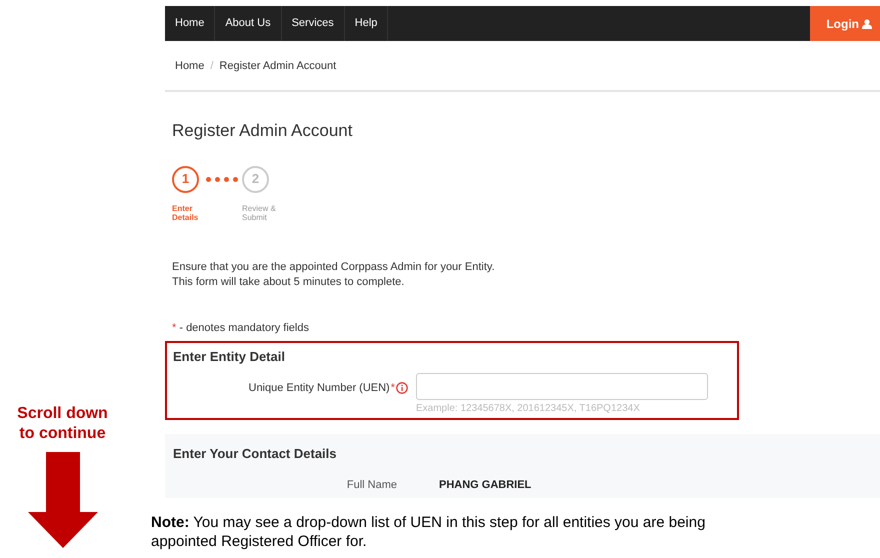  I want to click on nav-link: Home, so click(190, 23).